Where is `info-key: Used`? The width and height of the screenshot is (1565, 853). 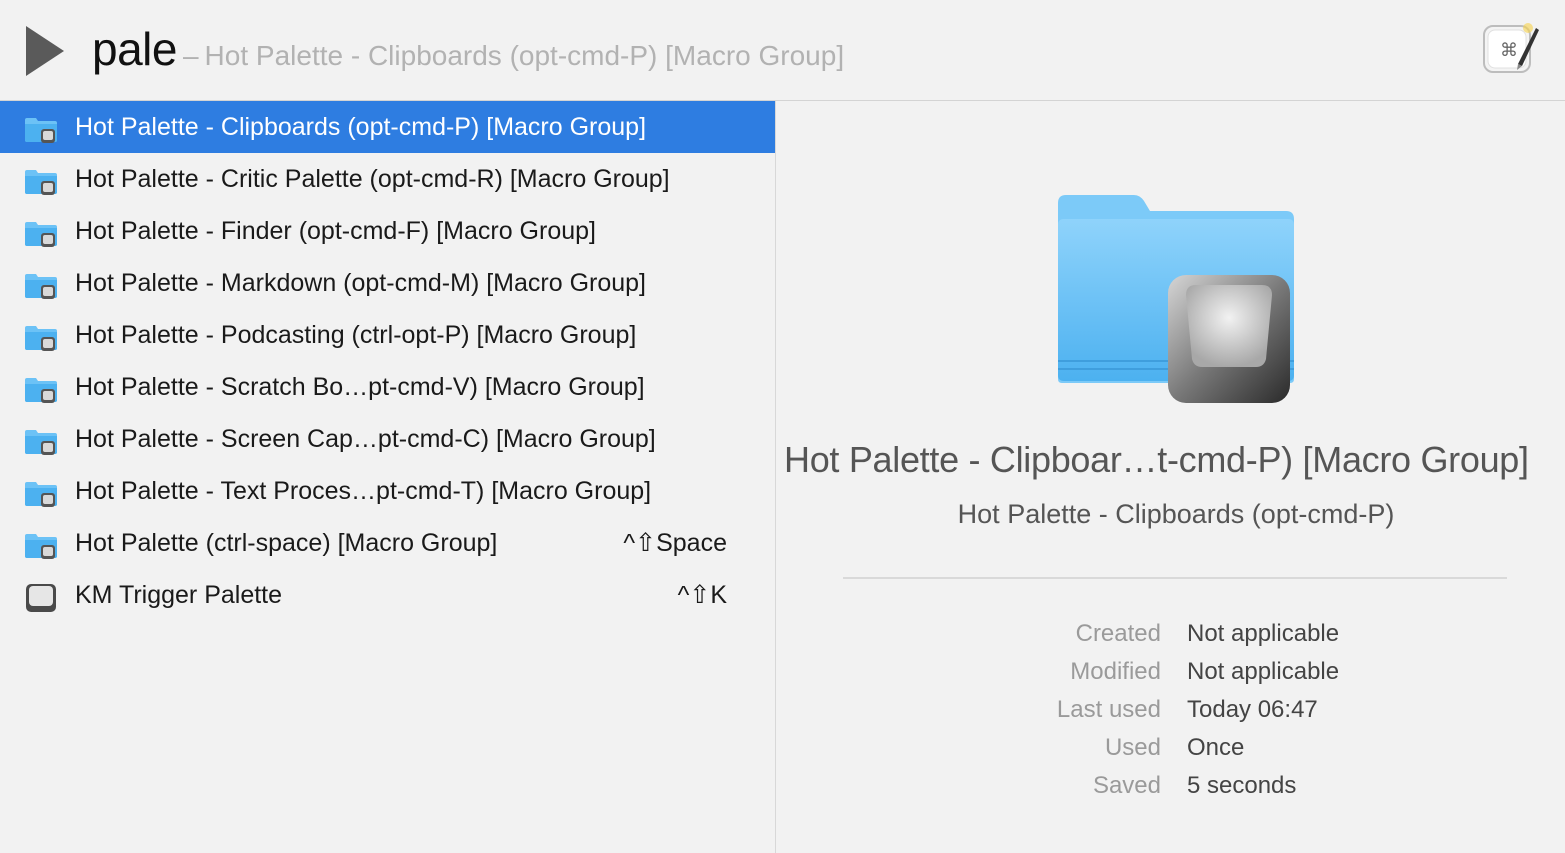
info-key: Used is located at coordinates (1132, 747).